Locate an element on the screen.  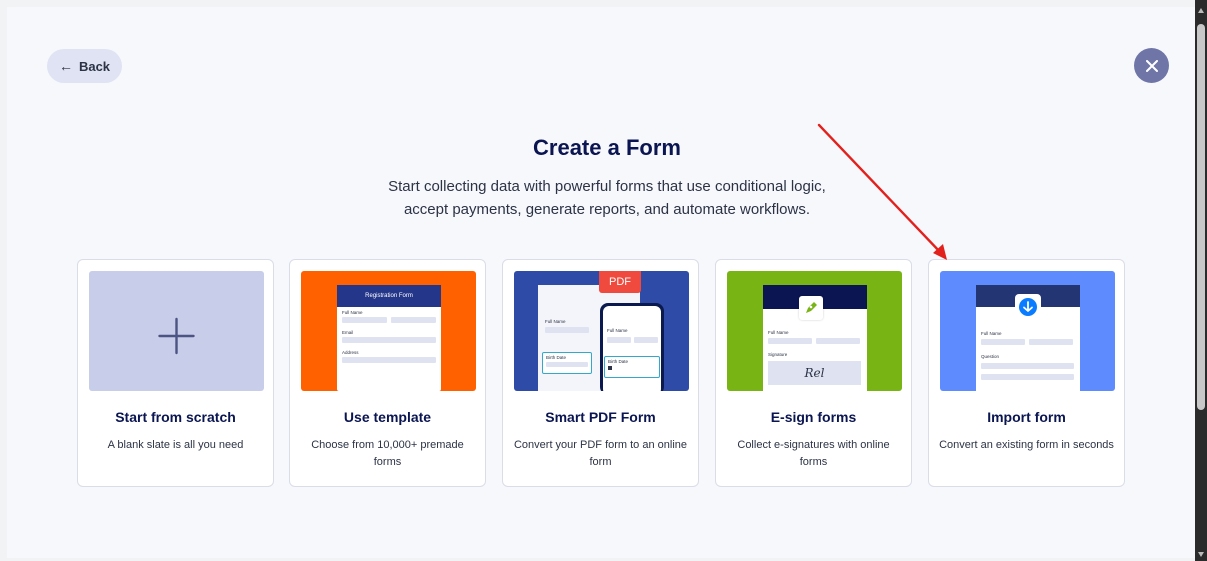
card-title: Use template is located at coordinates (387, 417).